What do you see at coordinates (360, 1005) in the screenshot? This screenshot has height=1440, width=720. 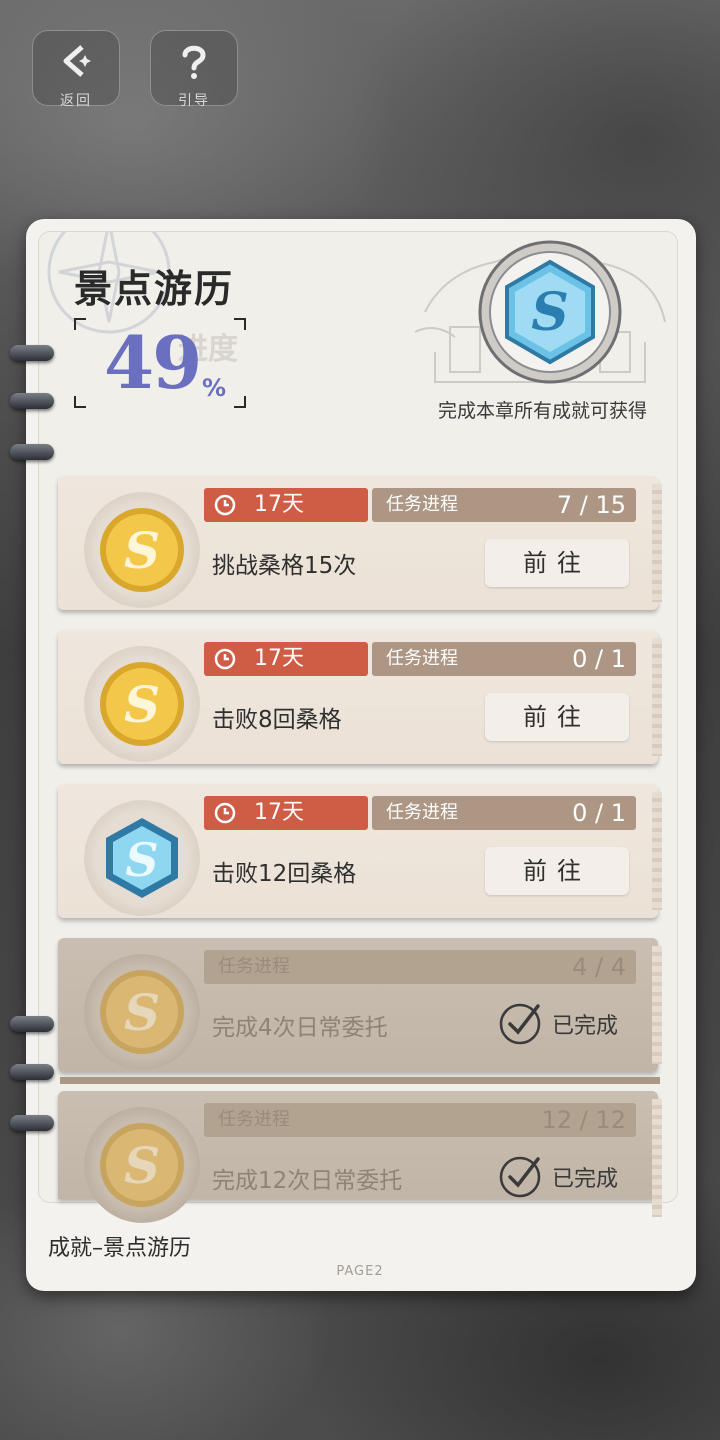 I see `task-card-completed: S 任务进程 4 / 4 完成4次日常委托 已完成` at bounding box center [360, 1005].